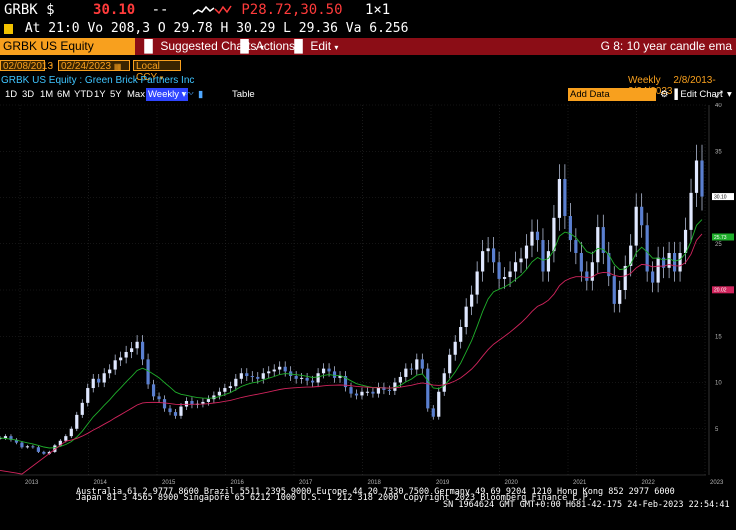 Image resolution: width=736 pixels, height=530 pixels. I want to click on add-data-input: Add Data, so click(612, 94).